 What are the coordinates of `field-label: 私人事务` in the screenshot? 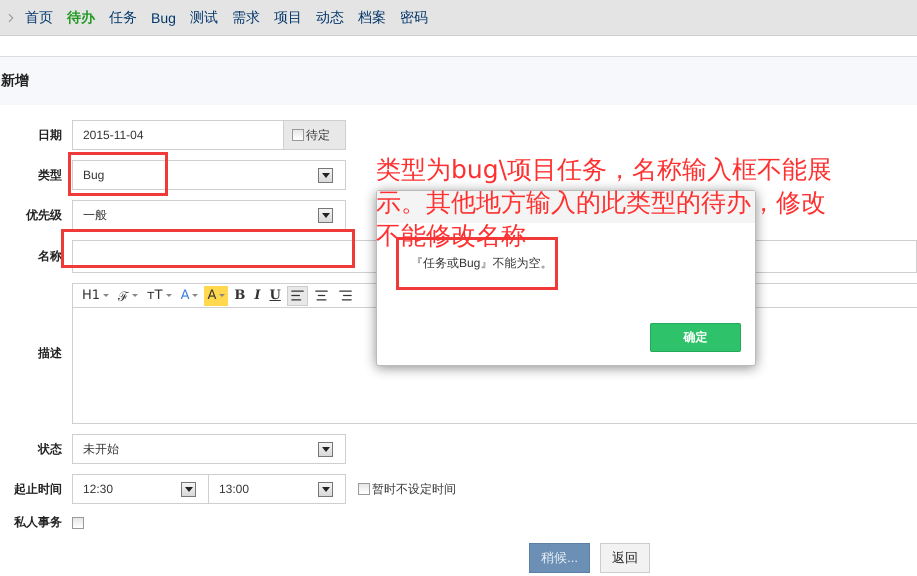 It's located at (37, 522).